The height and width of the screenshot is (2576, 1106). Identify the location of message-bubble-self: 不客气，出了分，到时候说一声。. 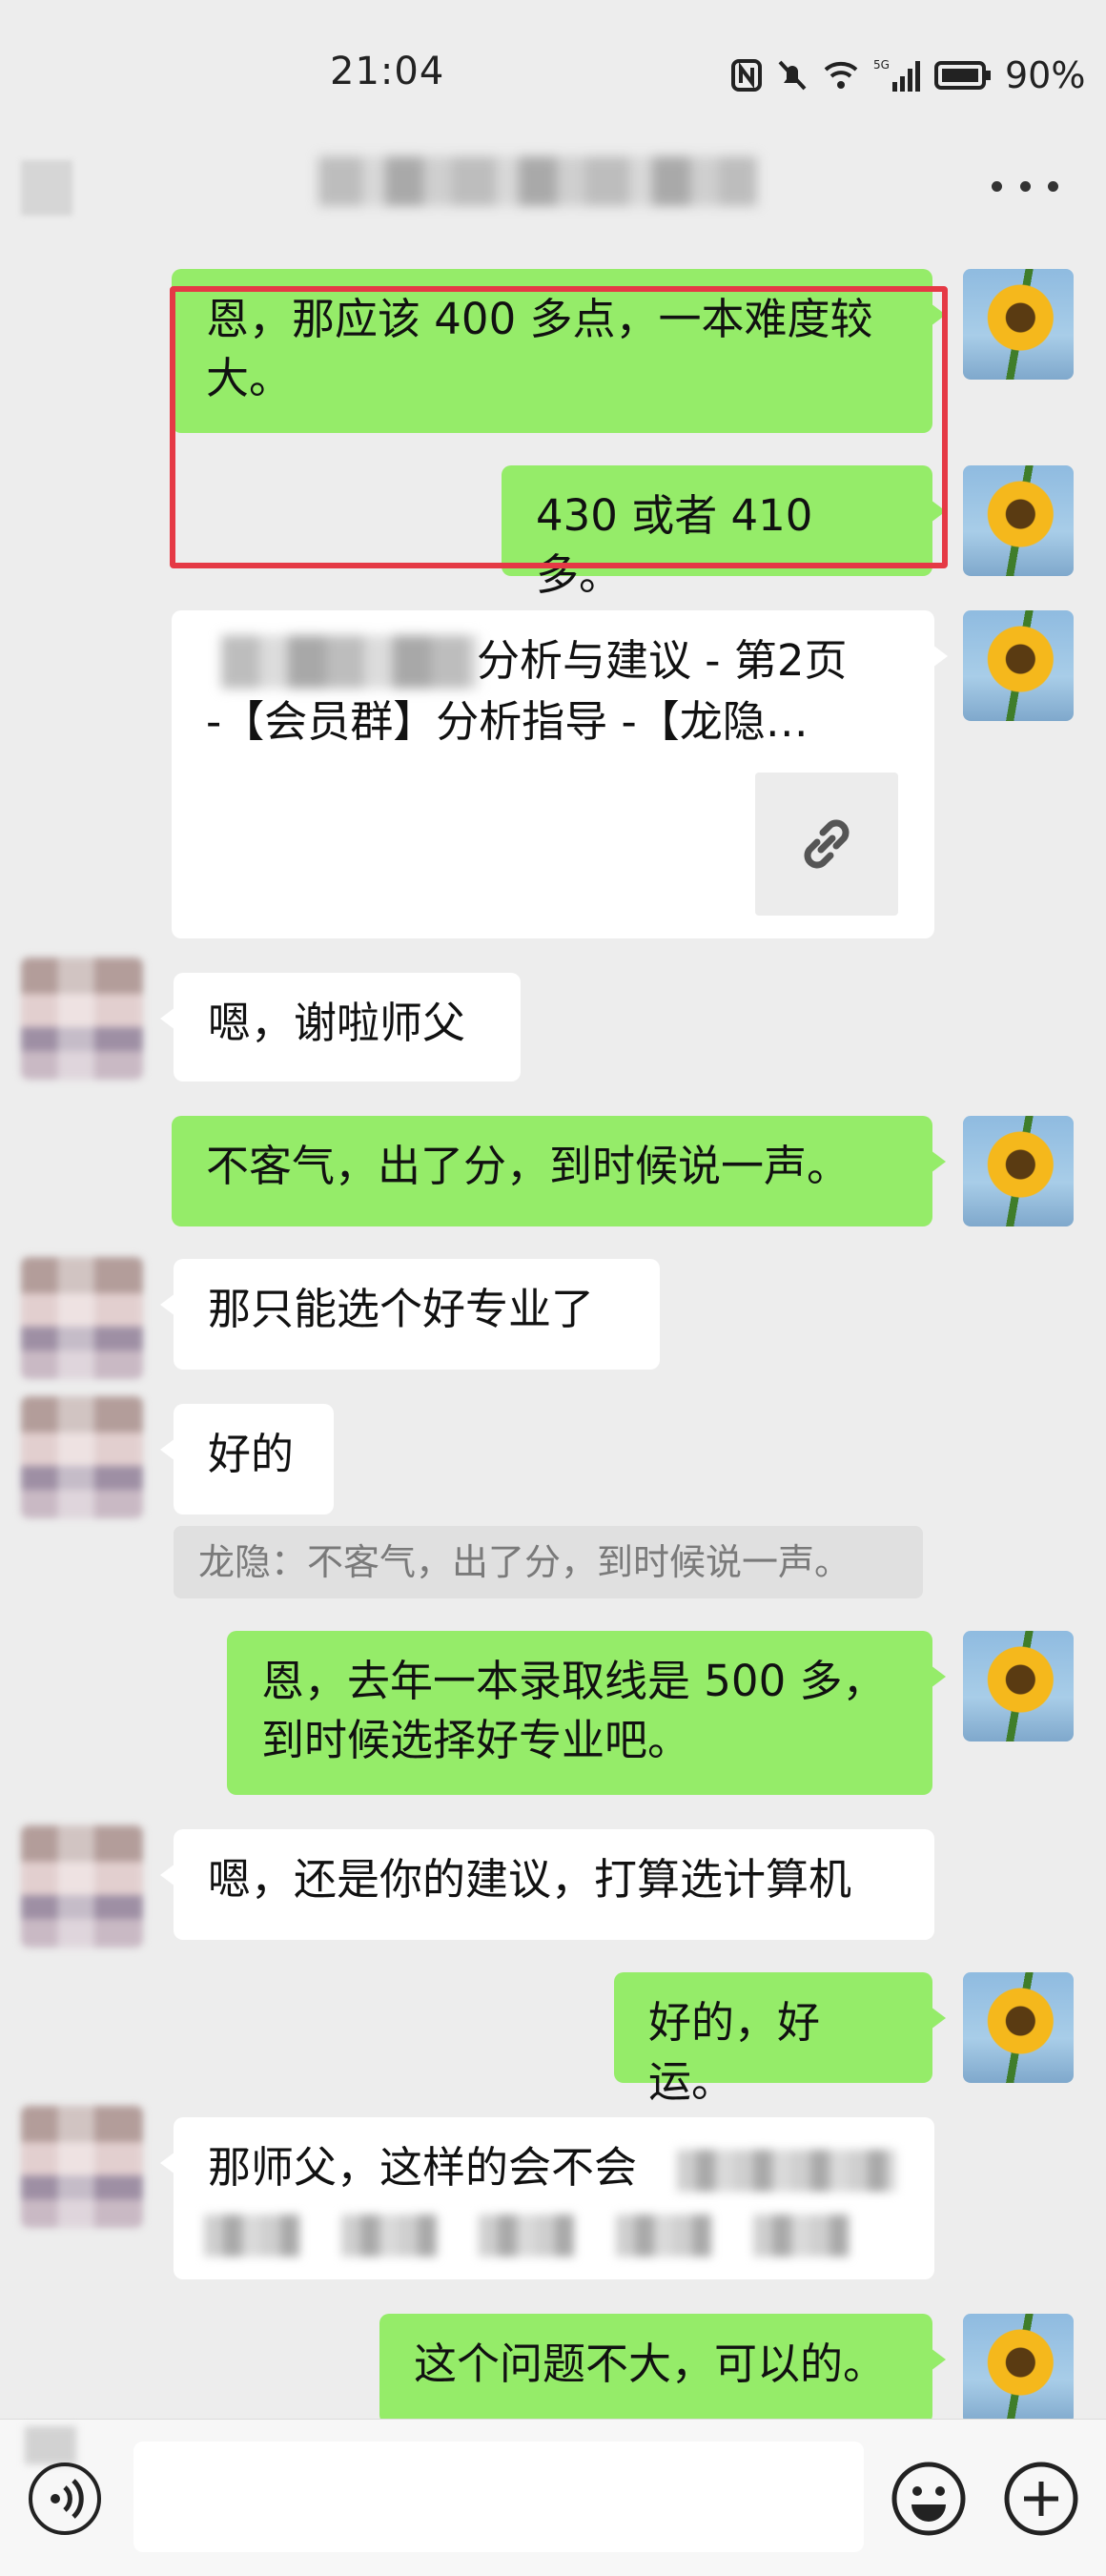
(559, 1171).